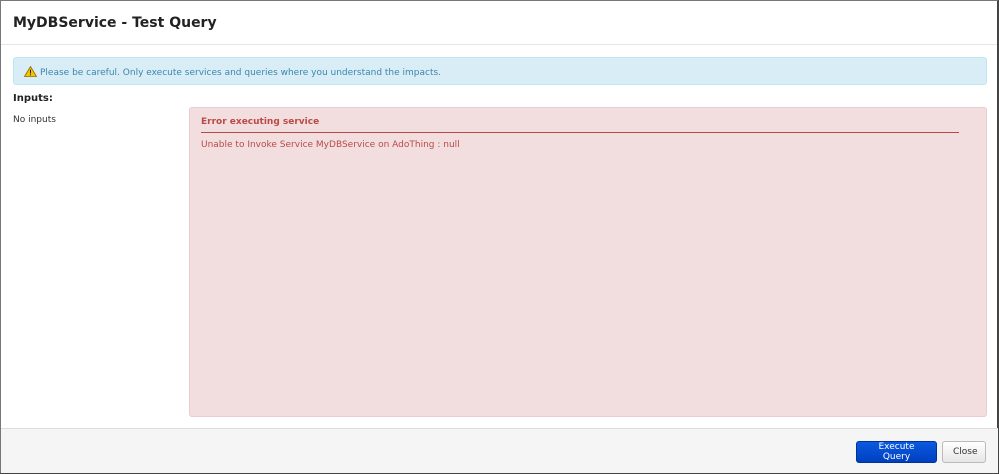  I want to click on dialog-footer: Execute Query Close, so click(499, 450).